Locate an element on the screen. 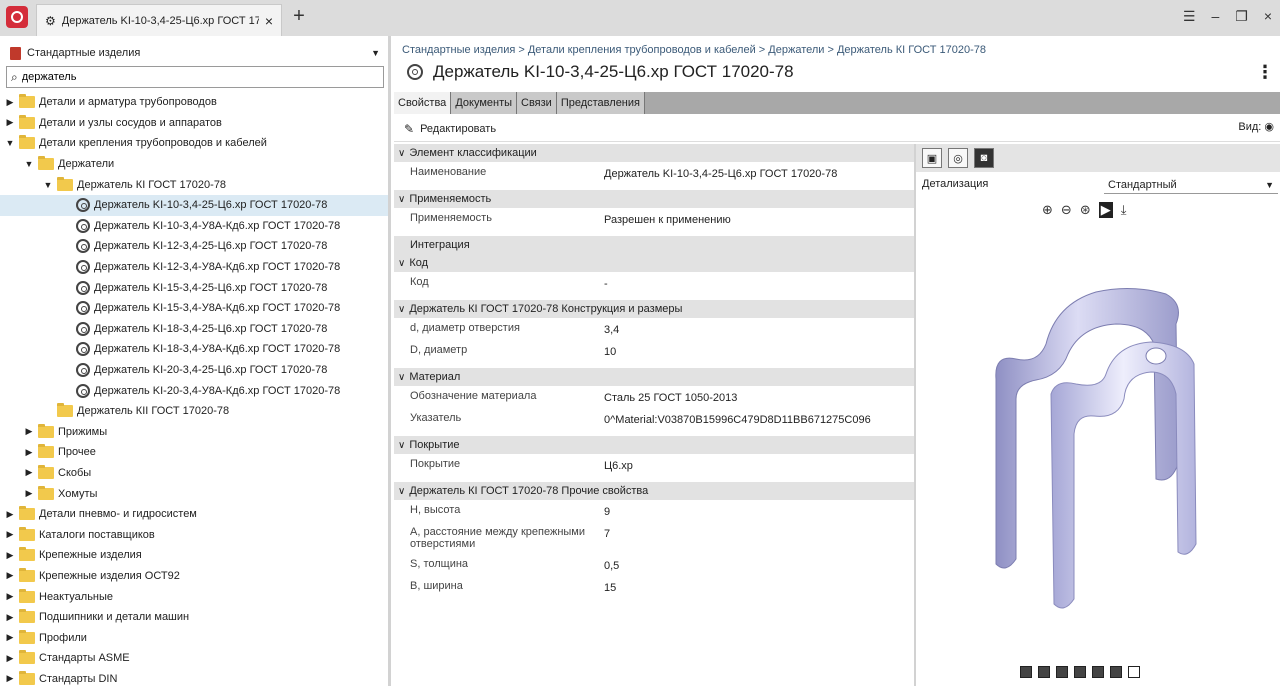  3d-model-render is located at coordinates (1106, 449).